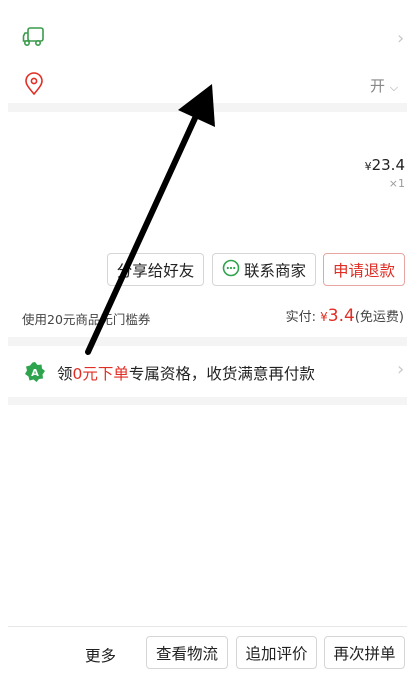 Image resolution: width=407 pixels, height=677 pixels. Describe the element at coordinates (150, 219) in the screenshot. I see `annotation-arrow-icon` at that location.